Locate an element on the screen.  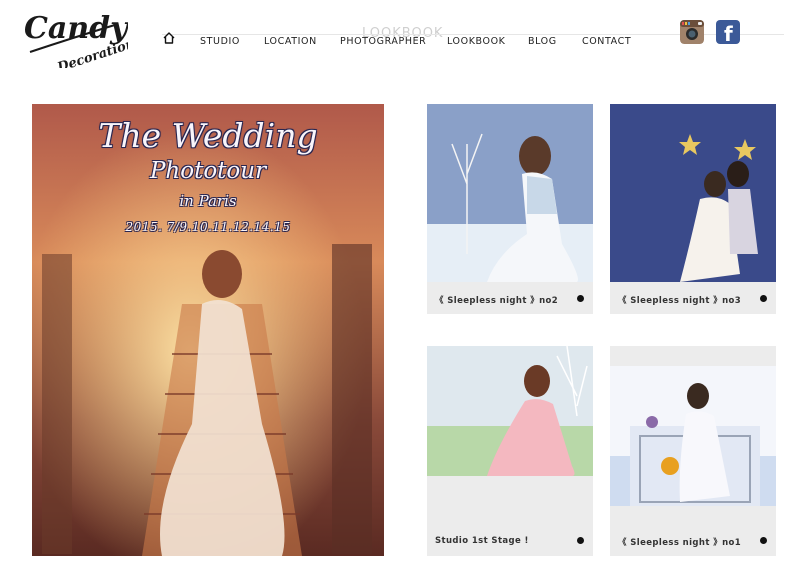
hero-title: The Wedding is located at coordinates (208, 135).